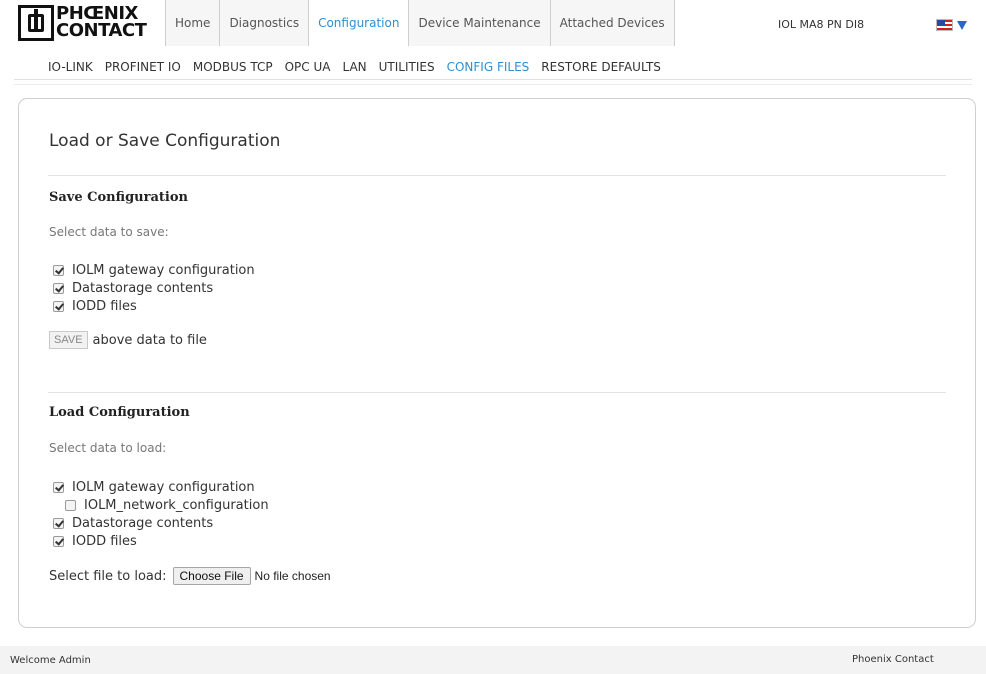  I want to click on load-section-title: Load Configuration, so click(119, 412).